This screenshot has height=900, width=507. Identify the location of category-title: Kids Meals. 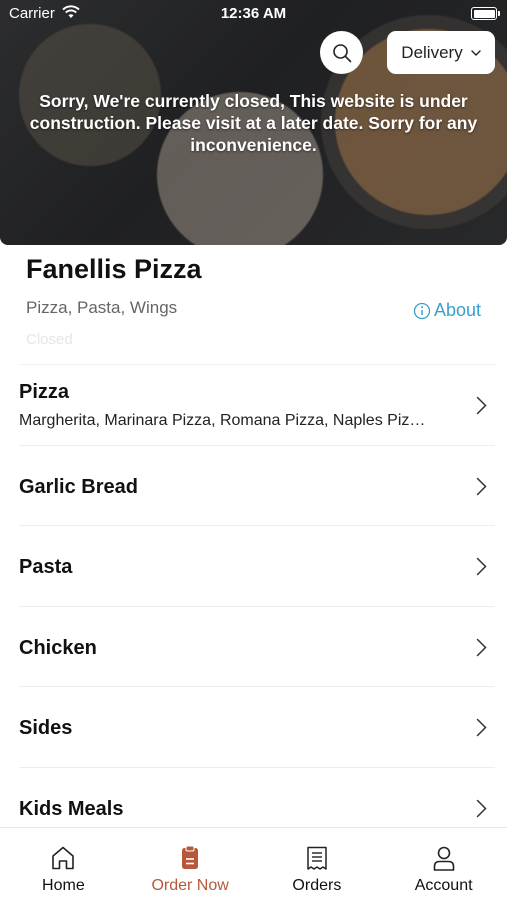
(71, 808).